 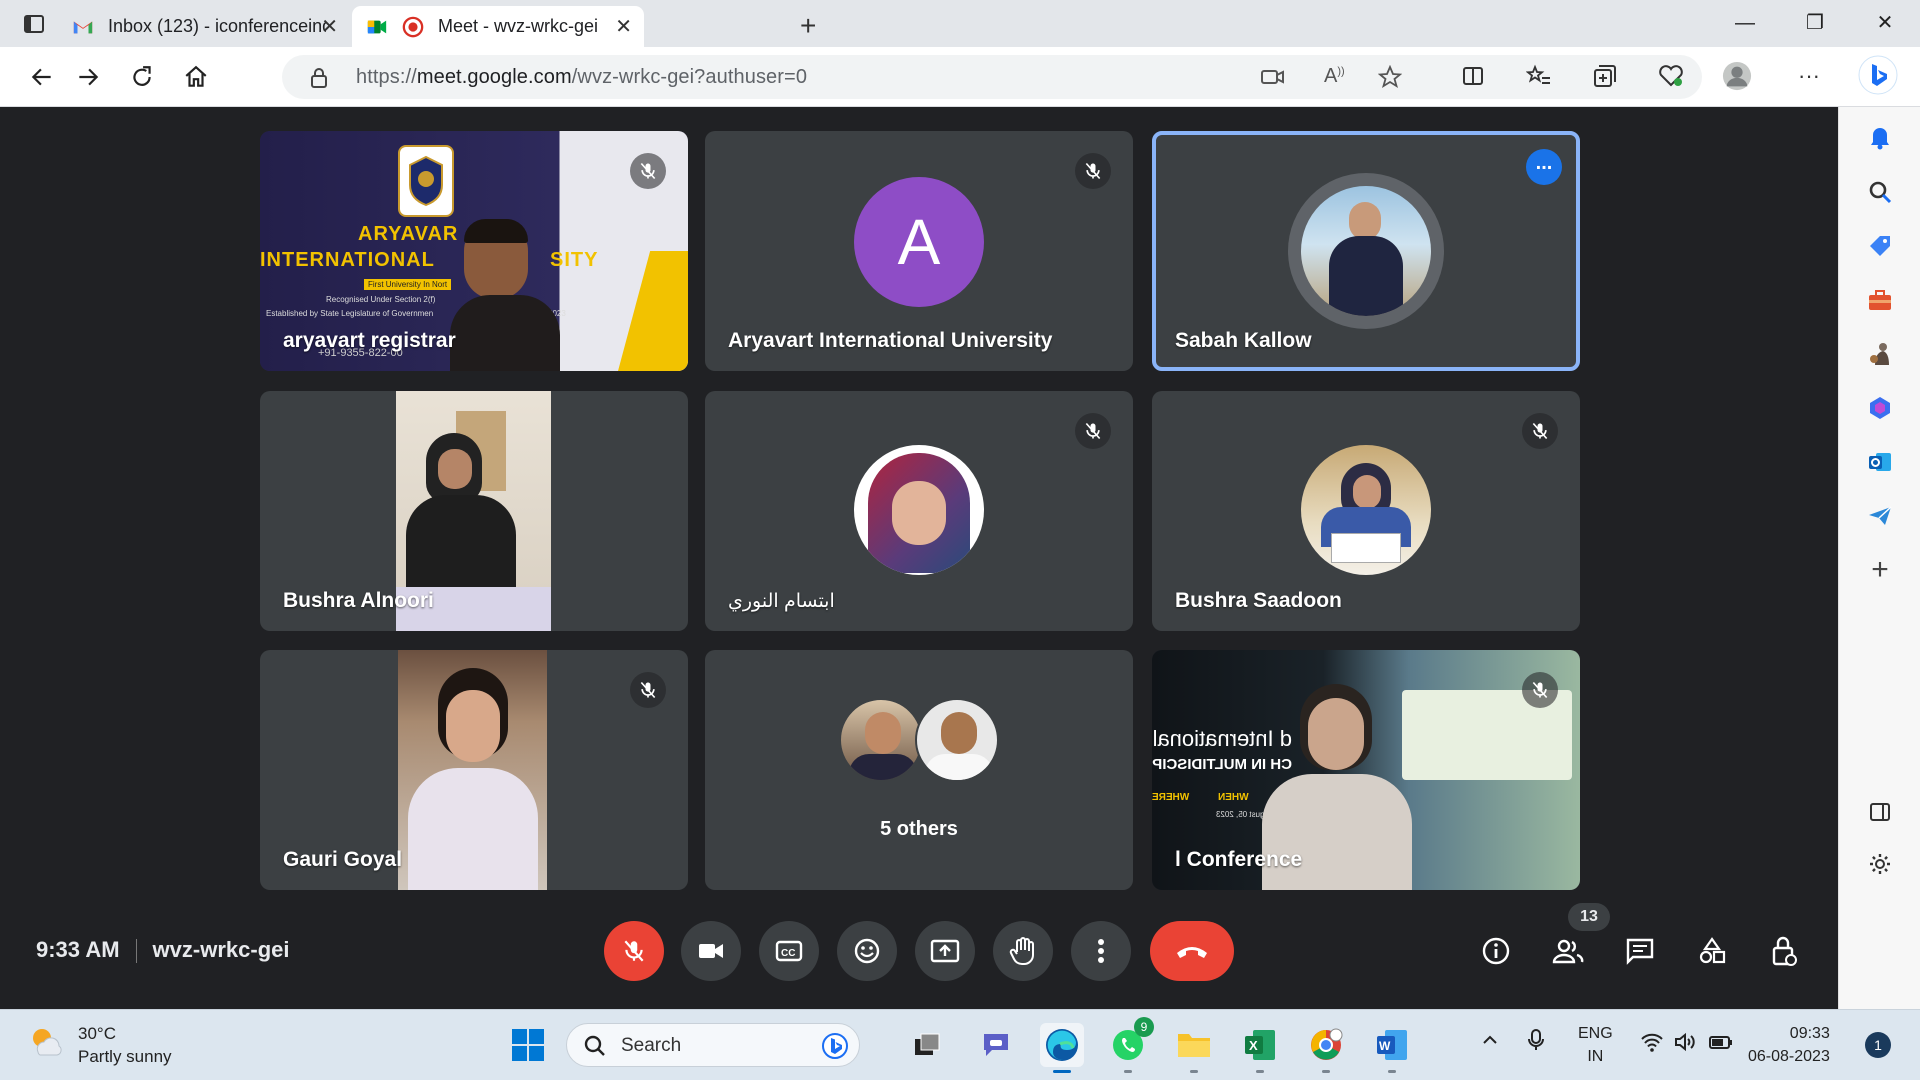 I want to click on start-button, so click(x=528, y=1045).